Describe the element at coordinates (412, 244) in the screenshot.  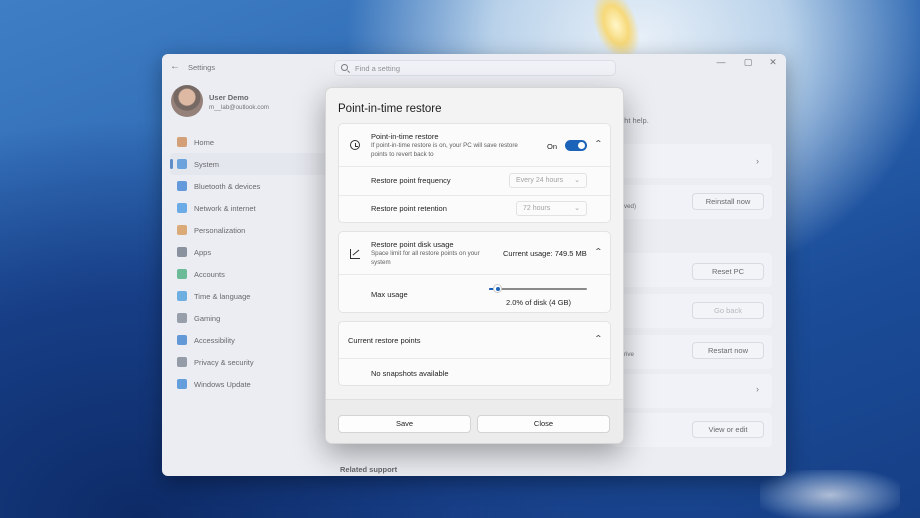
I see `disk-usage-heading: Restore point disk usage` at that location.